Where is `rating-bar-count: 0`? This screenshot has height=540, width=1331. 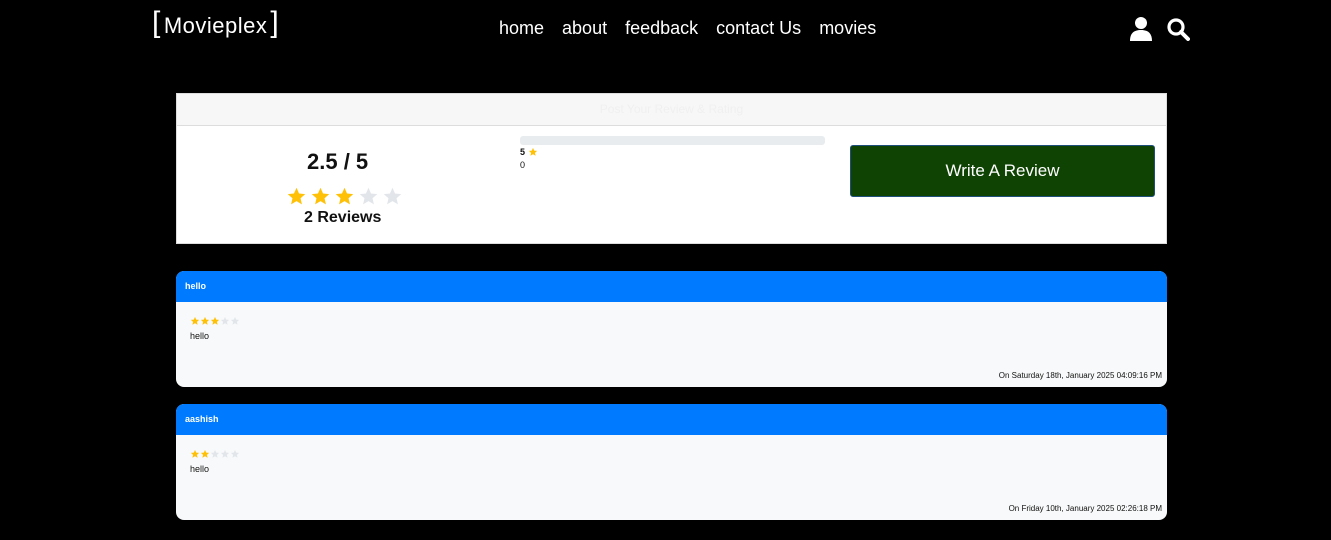
rating-bar-count: 0 is located at coordinates (523, 165).